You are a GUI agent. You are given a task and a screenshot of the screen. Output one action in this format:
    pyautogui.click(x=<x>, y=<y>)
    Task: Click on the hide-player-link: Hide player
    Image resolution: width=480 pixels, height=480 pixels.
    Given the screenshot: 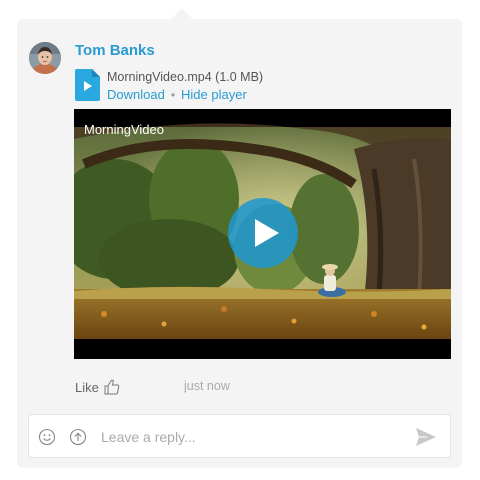 What is the action you would take?
    pyautogui.click(x=214, y=94)
    